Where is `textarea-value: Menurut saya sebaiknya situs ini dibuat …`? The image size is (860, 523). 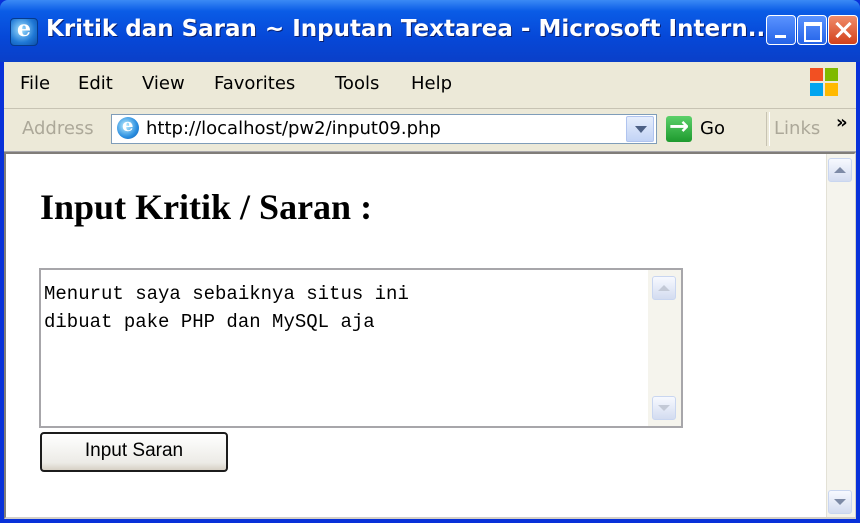 textarea-value: Menurut saya sebaiknya situs ini dibuat … is located at coordinates (324, 308).